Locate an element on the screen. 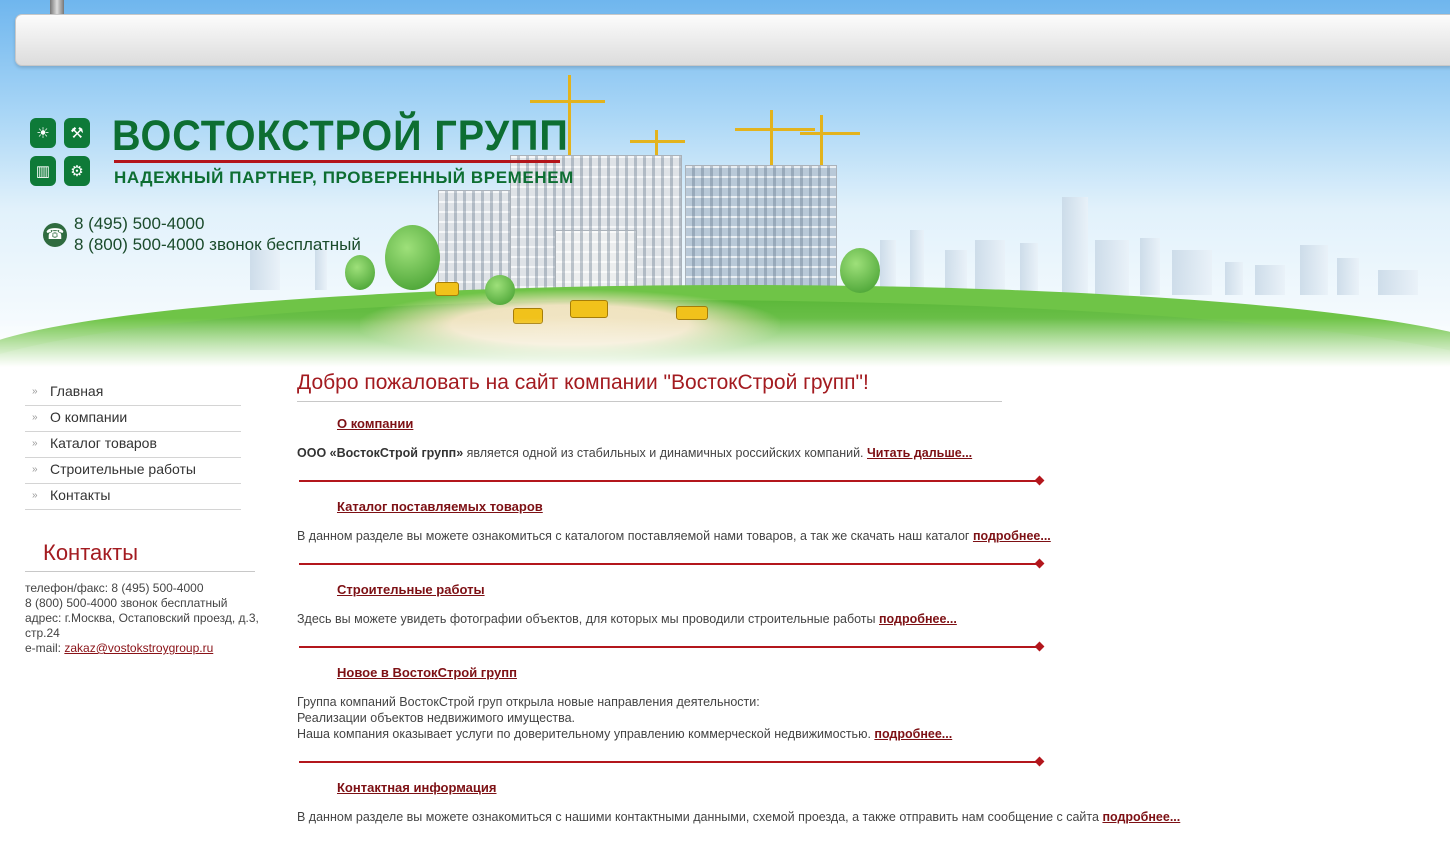 This screenshot has width=1450, height=841. contacts-email-row: e-mail: zakaz@vostokstroygroup.ru is located at coordinates (145, 648).